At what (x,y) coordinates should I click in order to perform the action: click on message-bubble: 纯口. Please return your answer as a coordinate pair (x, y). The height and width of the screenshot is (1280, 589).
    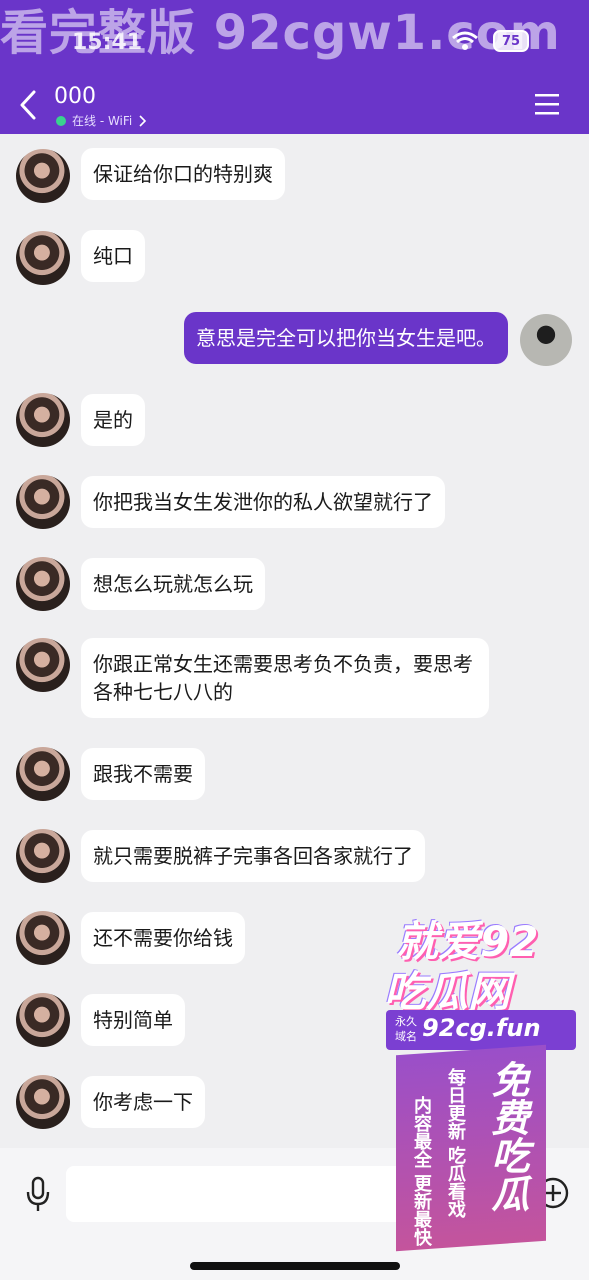
    Looking at the image, I should click on (113, 256).